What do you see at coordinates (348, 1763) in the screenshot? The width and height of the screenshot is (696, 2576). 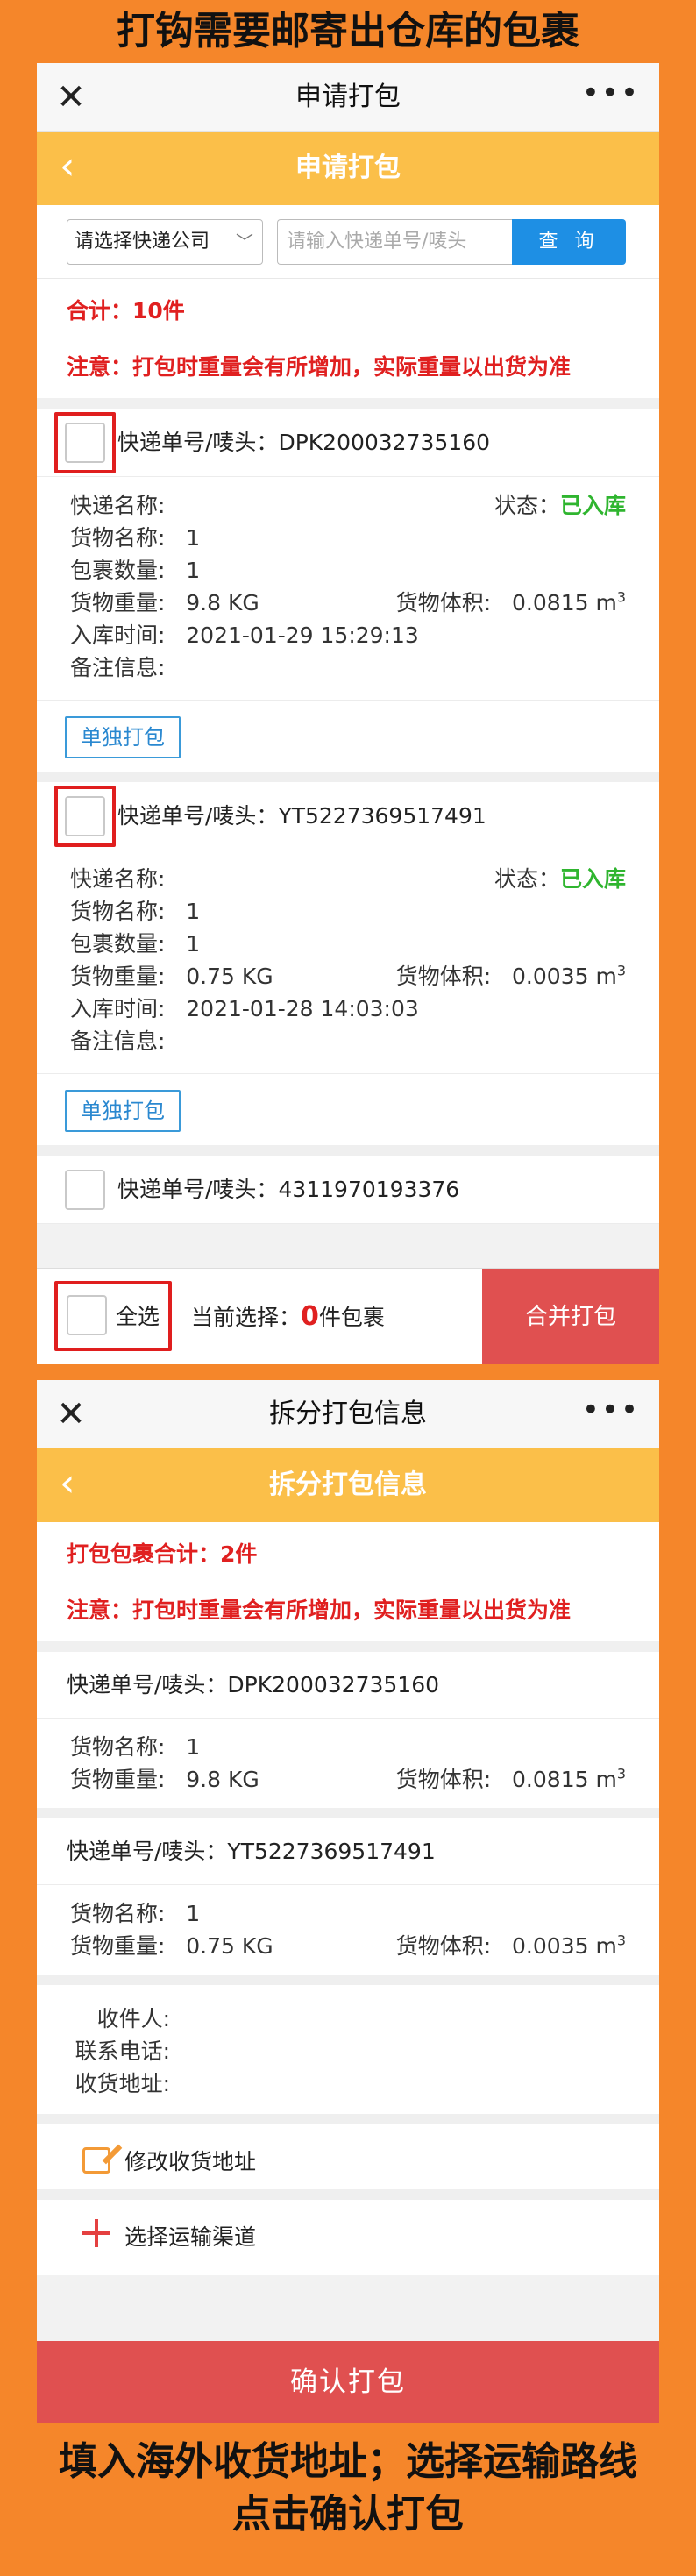 I see `pack-item-details: 货物名称: 1 货物重量: 9.8 KG 货物体积: 0.0815 m3` at bounding box center [348, 1763].